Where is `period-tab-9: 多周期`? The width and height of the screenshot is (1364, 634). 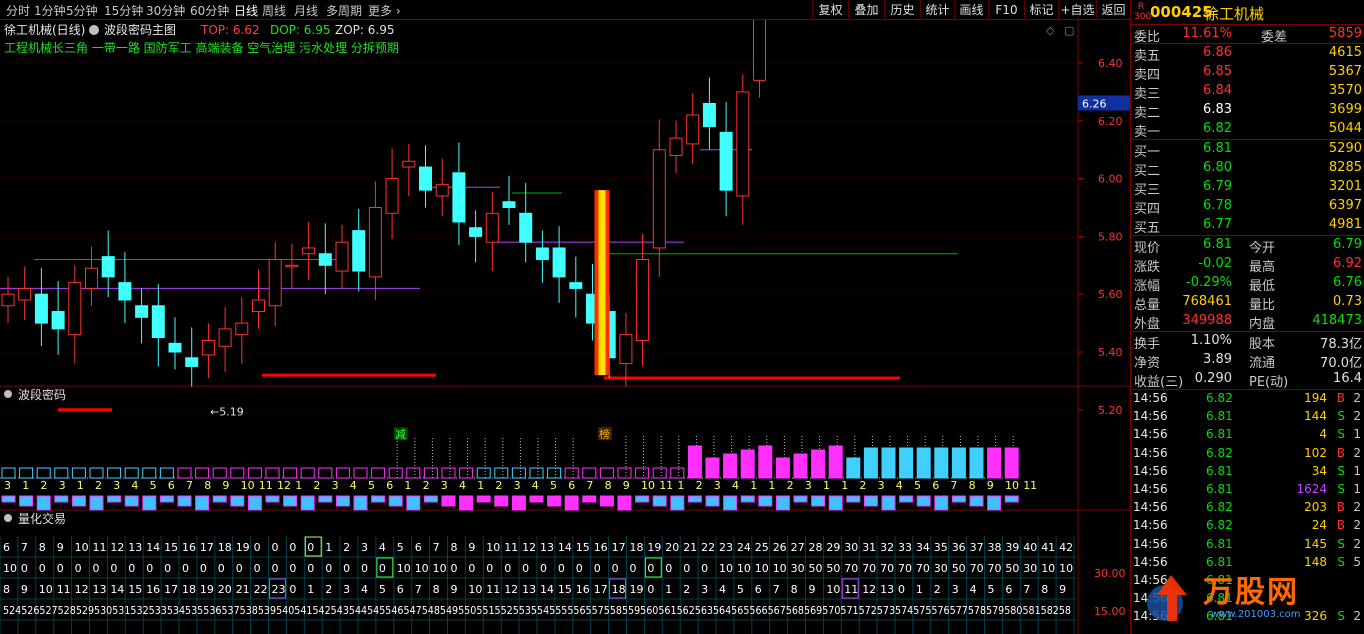 period-tab-9: 多周期 is located at coordinates (344, 10).